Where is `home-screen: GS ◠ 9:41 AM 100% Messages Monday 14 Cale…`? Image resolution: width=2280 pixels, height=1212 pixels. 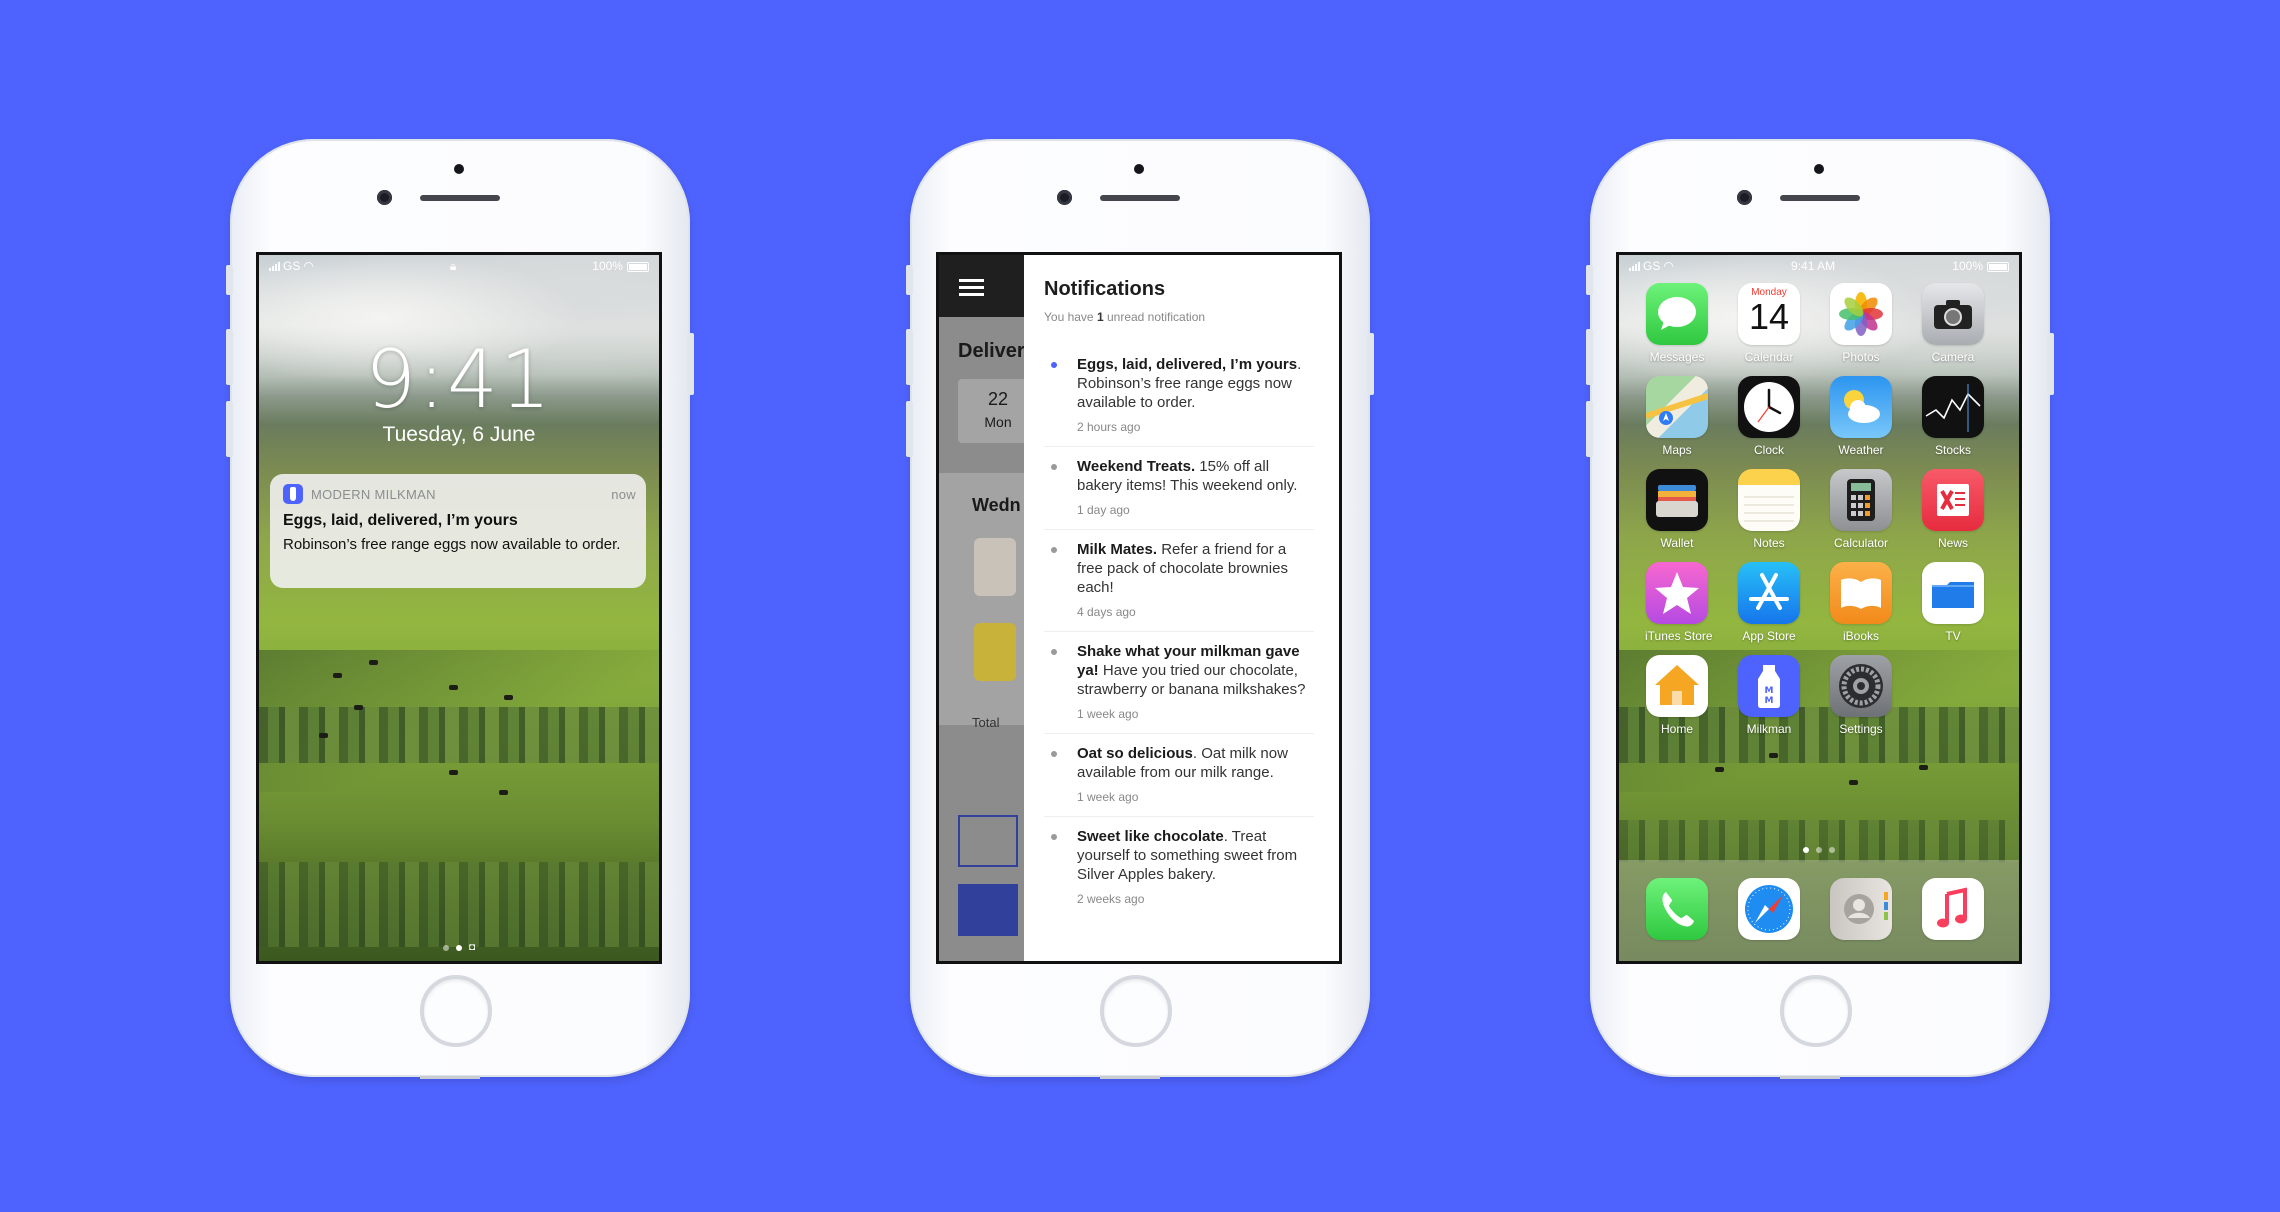
home-screen: GS ◠ 9:41 AM 100% Messages Monday 14 Cale… is located at coordinates (1819, 608).